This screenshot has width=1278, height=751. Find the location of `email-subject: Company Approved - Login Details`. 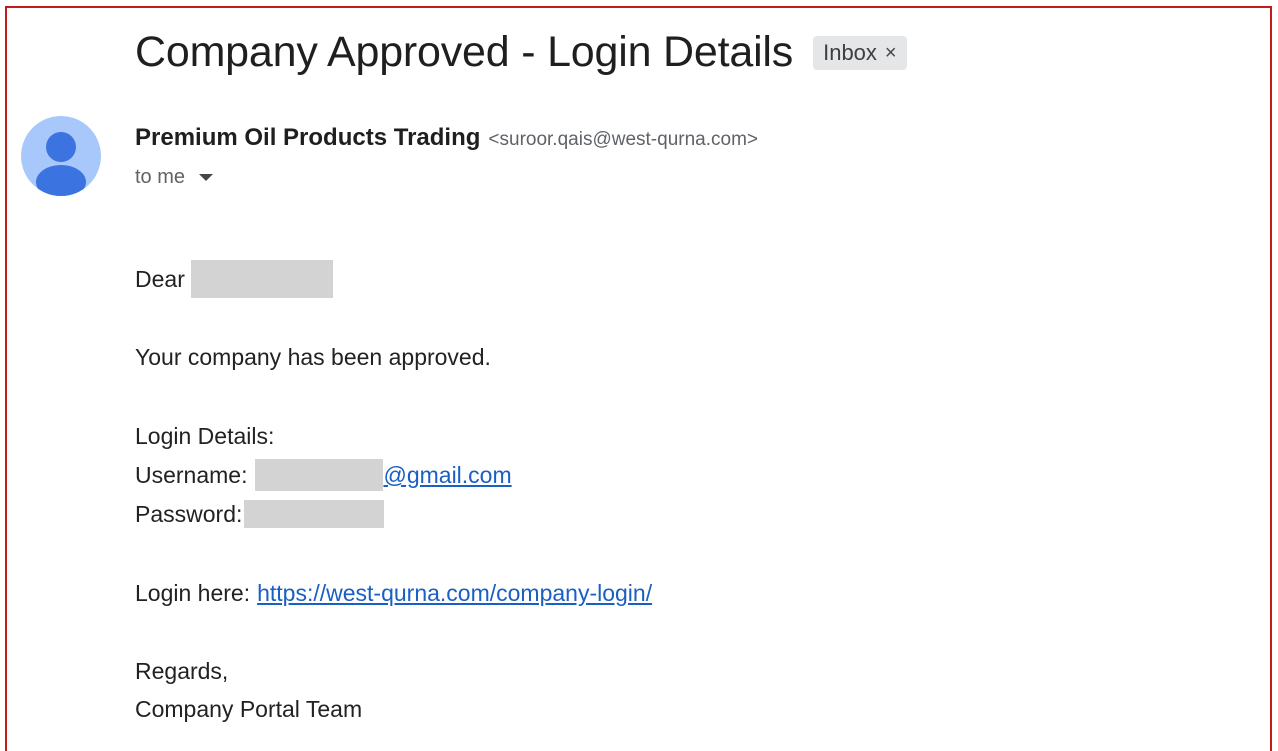

email-subject: Company Approved - Login Details is located at coordinates (464, 52).